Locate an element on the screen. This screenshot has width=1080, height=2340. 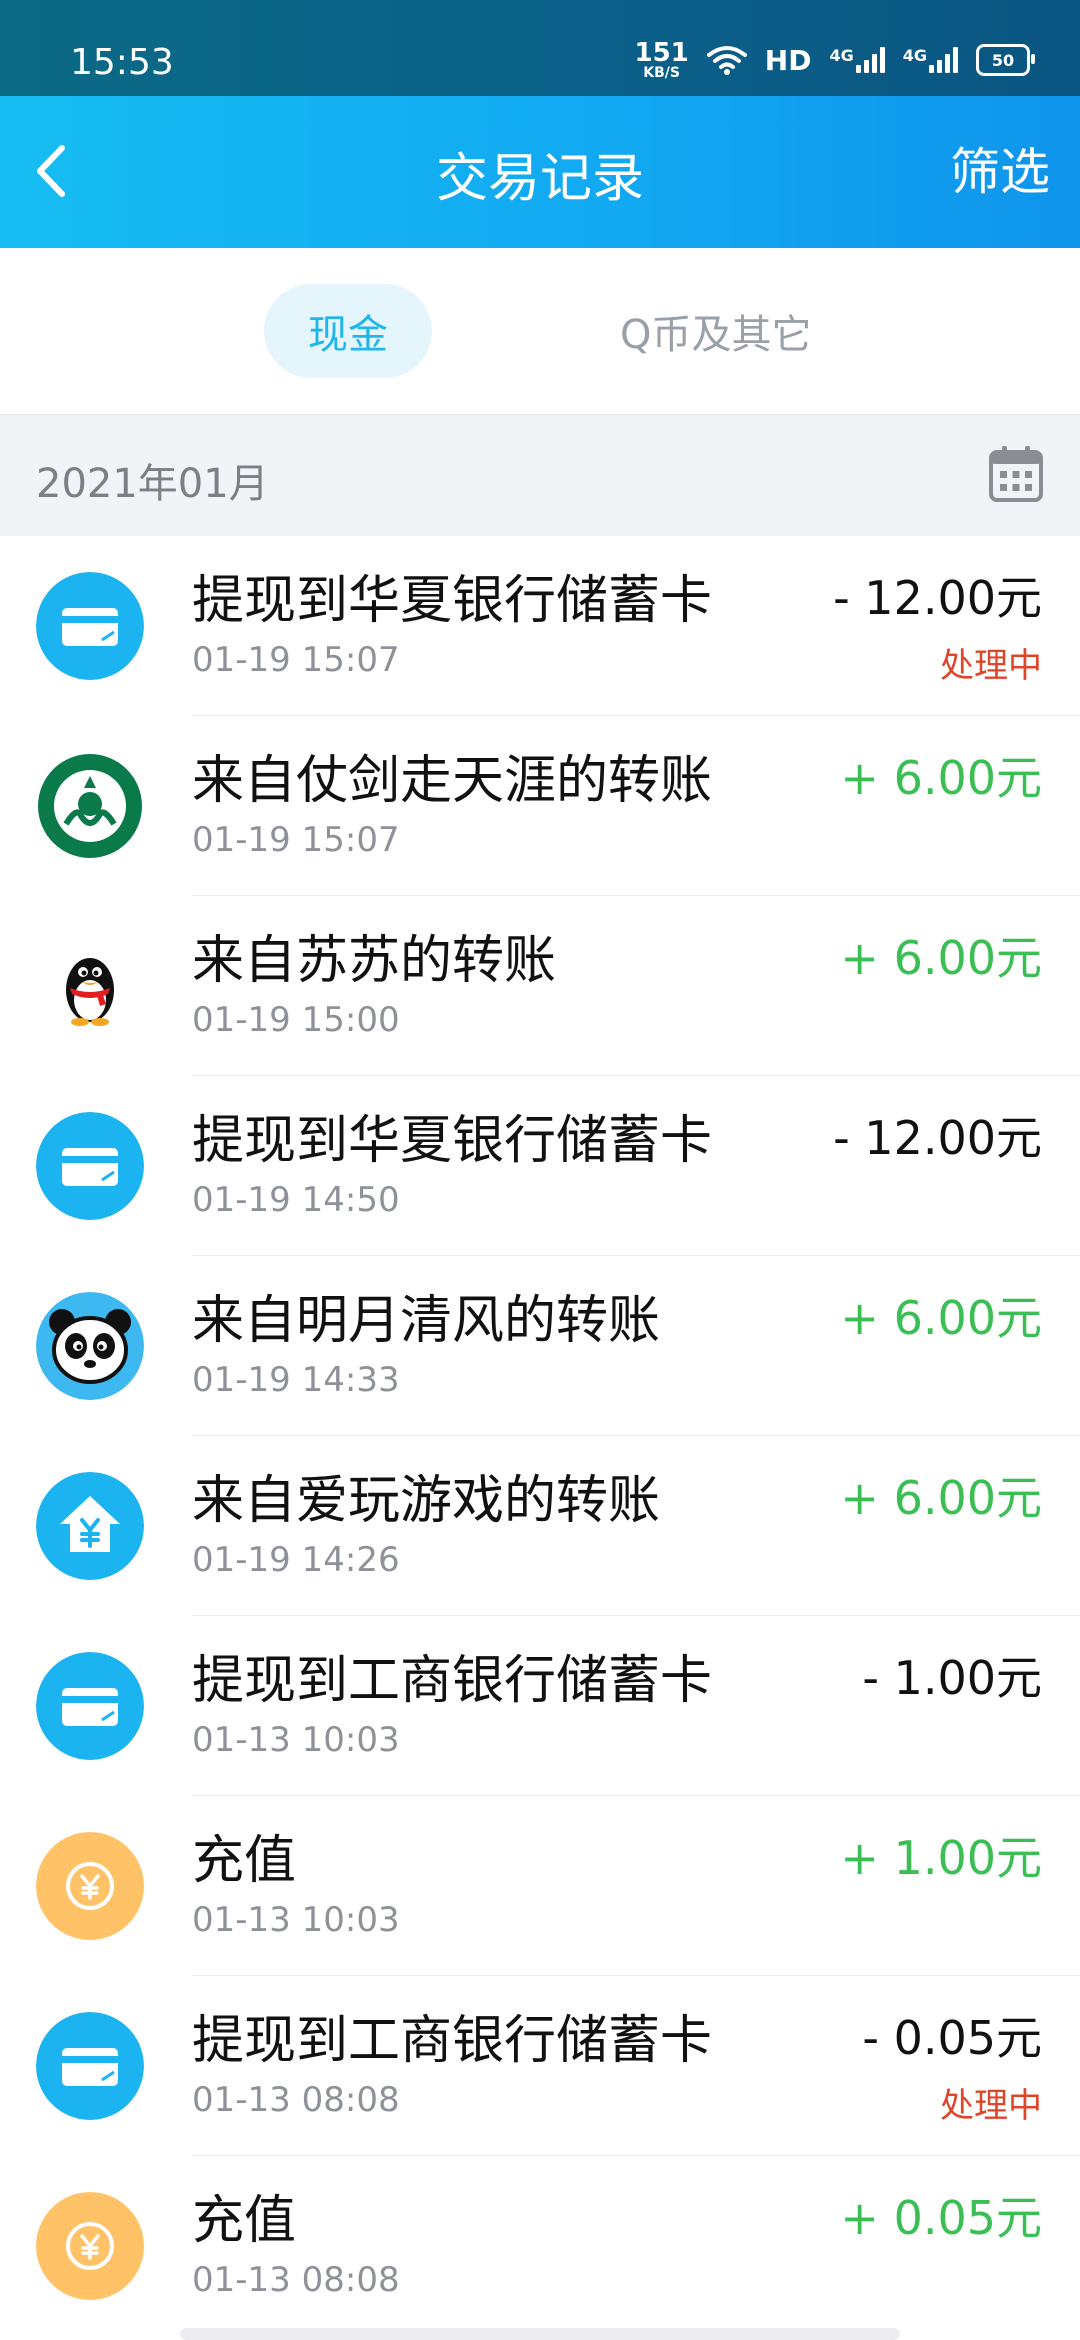
network-speed: 151 KB/S is located at coordinates (662, 60).